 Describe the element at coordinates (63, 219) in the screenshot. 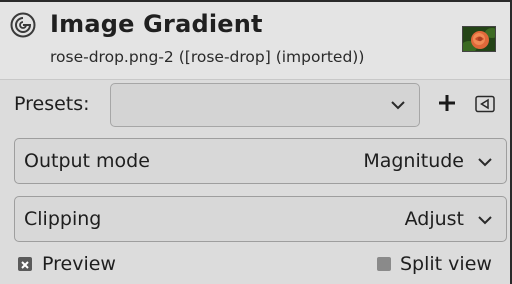

I see `clipping-label: Clipping` at that location.